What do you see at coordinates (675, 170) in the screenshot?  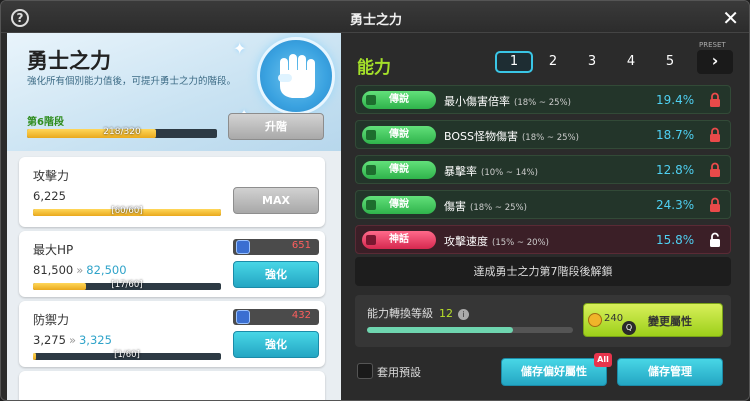 I see `stat-value: 12.8%` at bounding box center [675, 170].